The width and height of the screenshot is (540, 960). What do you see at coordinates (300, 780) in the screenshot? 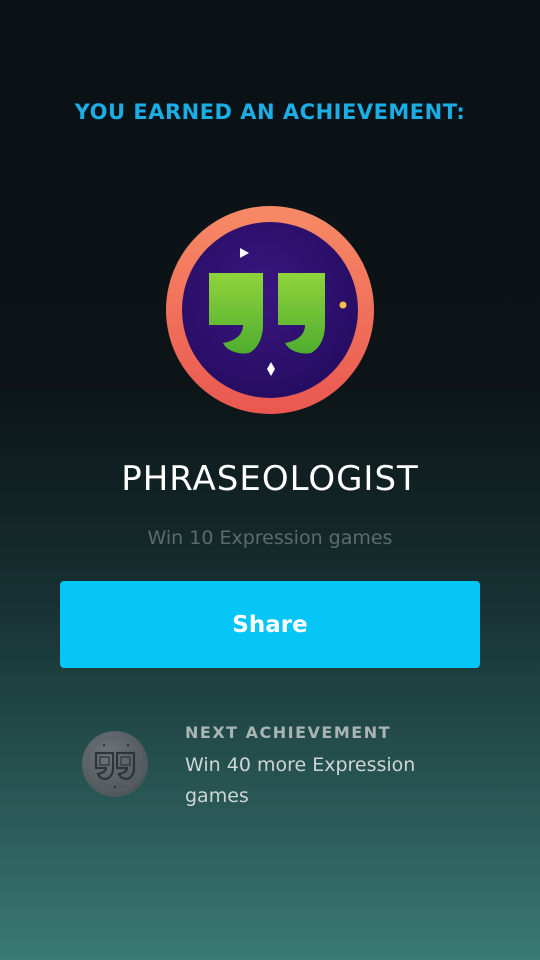
I see `next-achievement-description: Win 40 more Expression games` at bounding box center [300, 780].